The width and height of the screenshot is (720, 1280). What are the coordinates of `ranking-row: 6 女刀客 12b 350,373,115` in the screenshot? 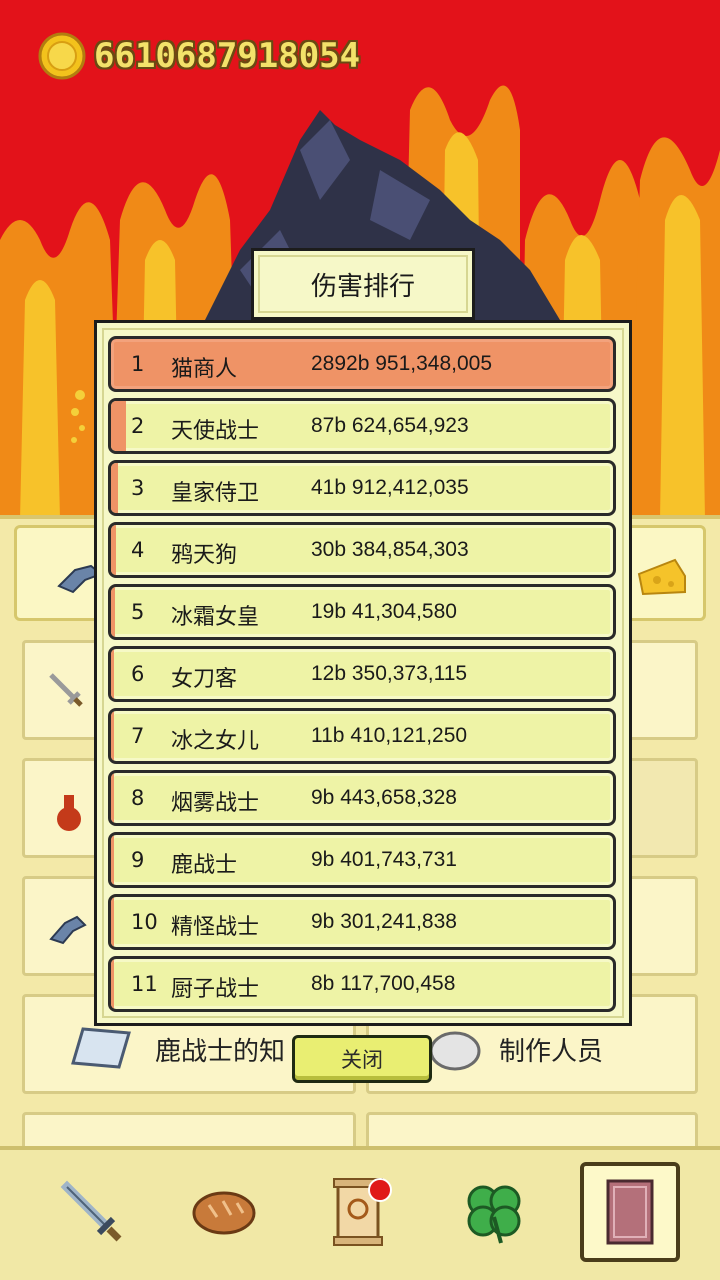 It's located at (362, 674).